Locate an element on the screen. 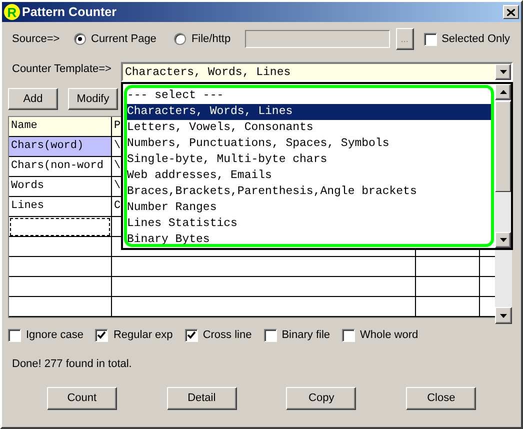  app-logo: R is located at coordinates (12, 12).